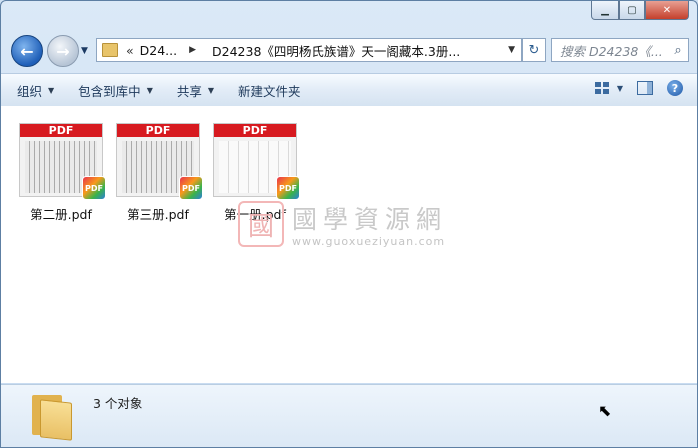  What do you see at coordinates (605, 410) in the screenshot?
I see `mouse-cursor-icon: ⬉` at bounding box center [605, 410].